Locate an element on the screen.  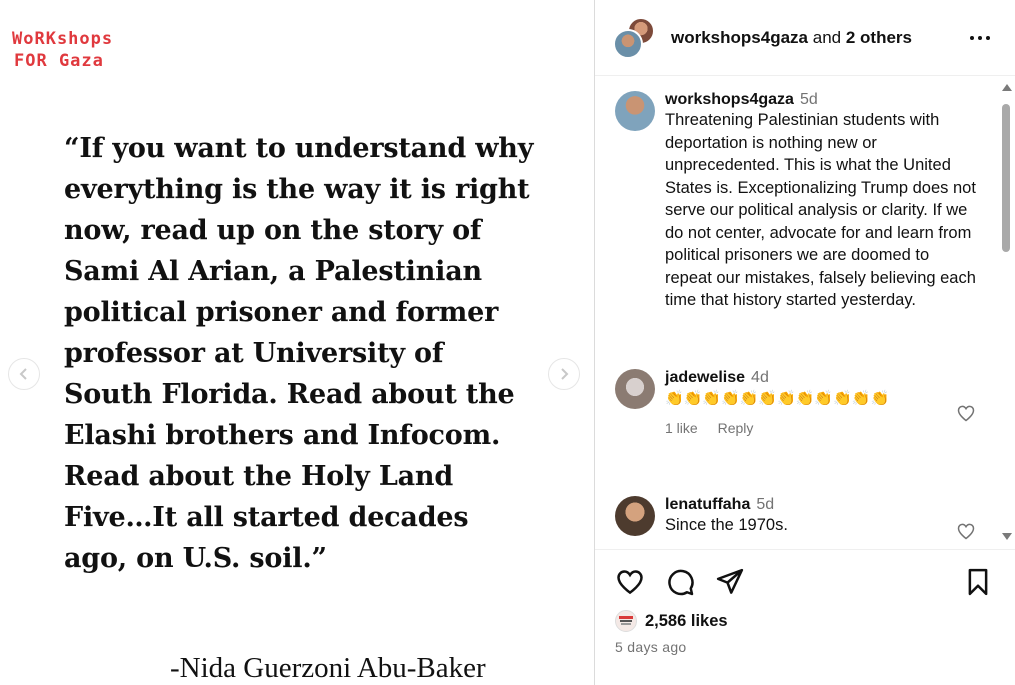
comment-likes: 1 like is located at coordinates (681, 428).